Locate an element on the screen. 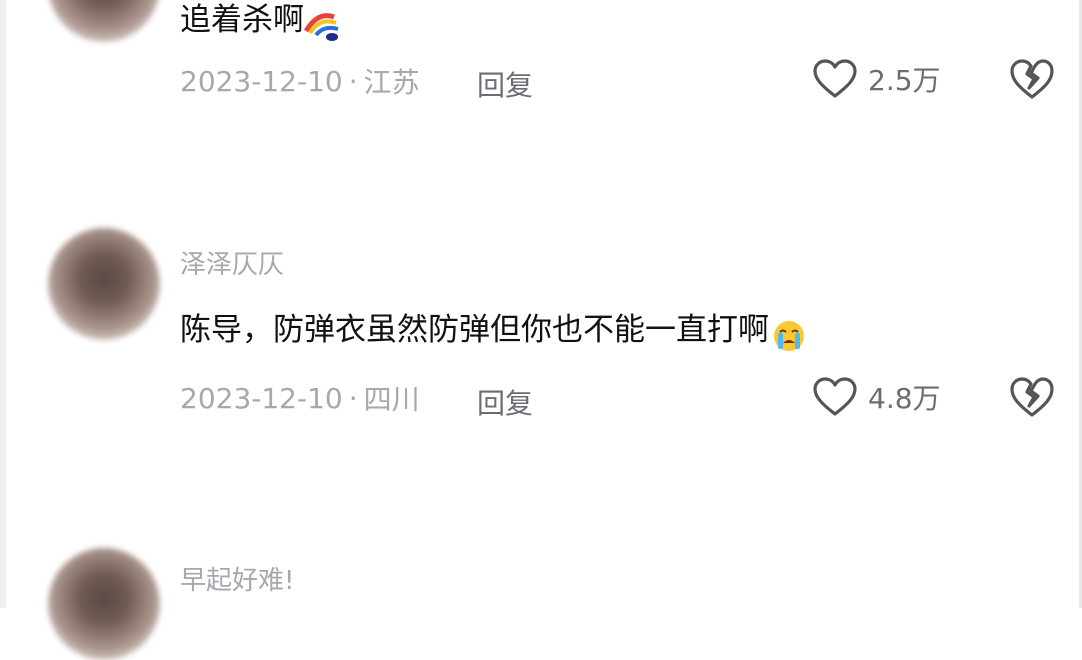  username: 早起好难! is located at coordinates (237, 581).